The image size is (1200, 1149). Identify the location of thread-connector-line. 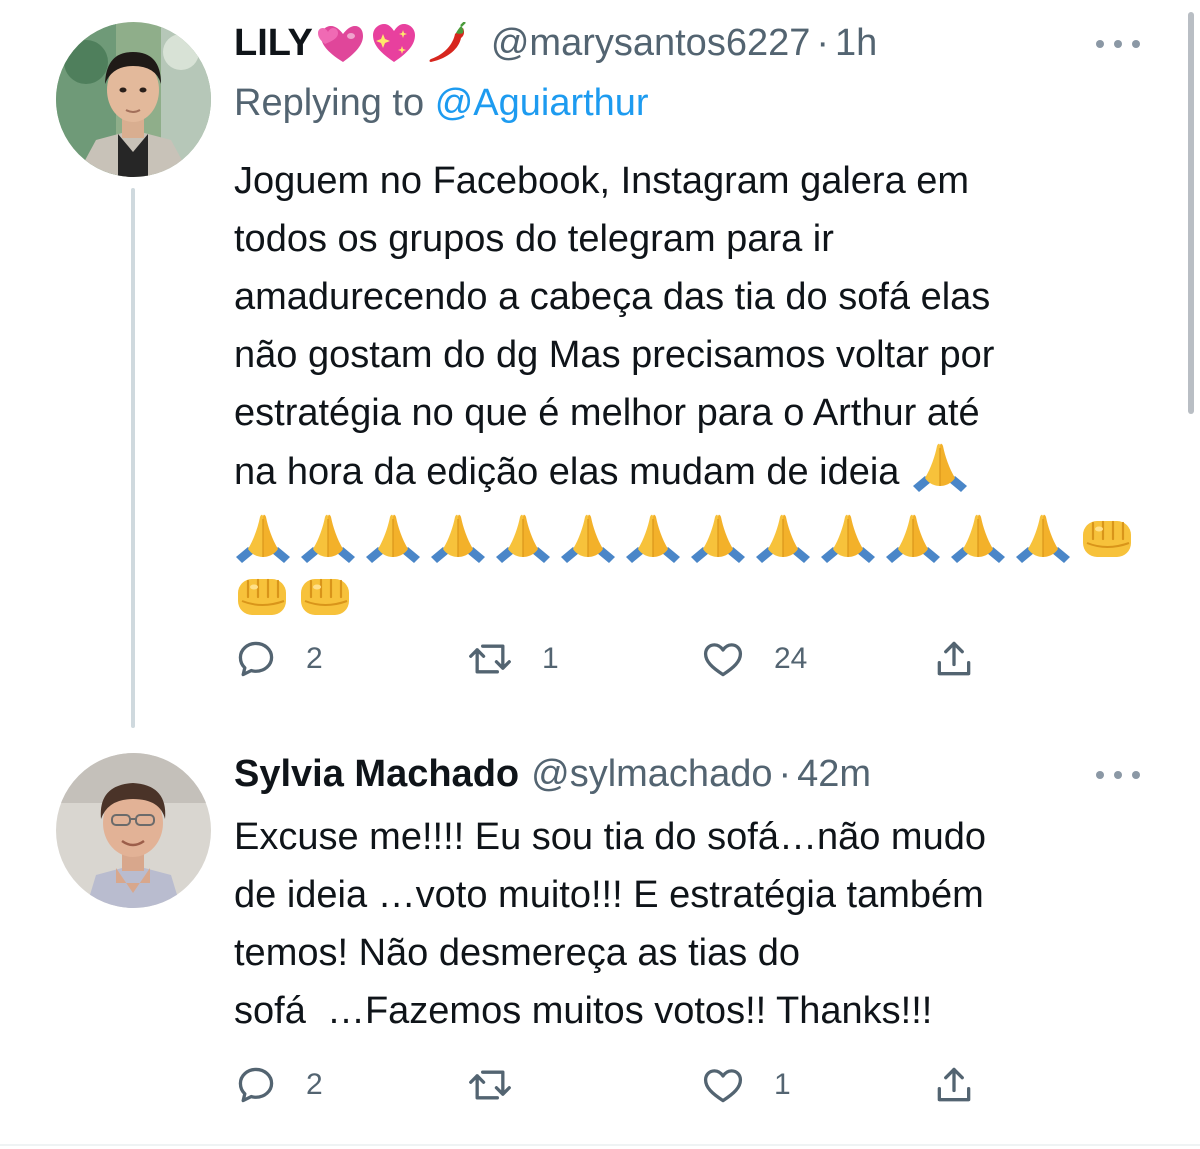
(133, 458).